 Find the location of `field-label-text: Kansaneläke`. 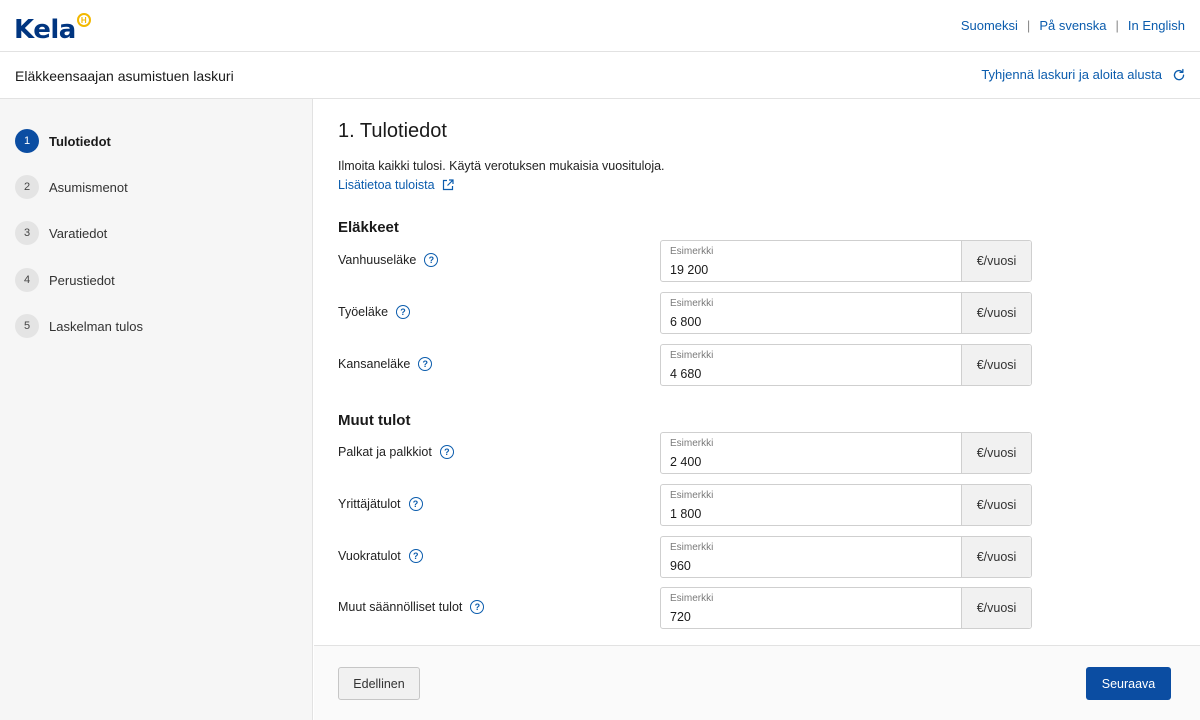

field-label-text: Kansaneläke is located at coordinates (374, 364).